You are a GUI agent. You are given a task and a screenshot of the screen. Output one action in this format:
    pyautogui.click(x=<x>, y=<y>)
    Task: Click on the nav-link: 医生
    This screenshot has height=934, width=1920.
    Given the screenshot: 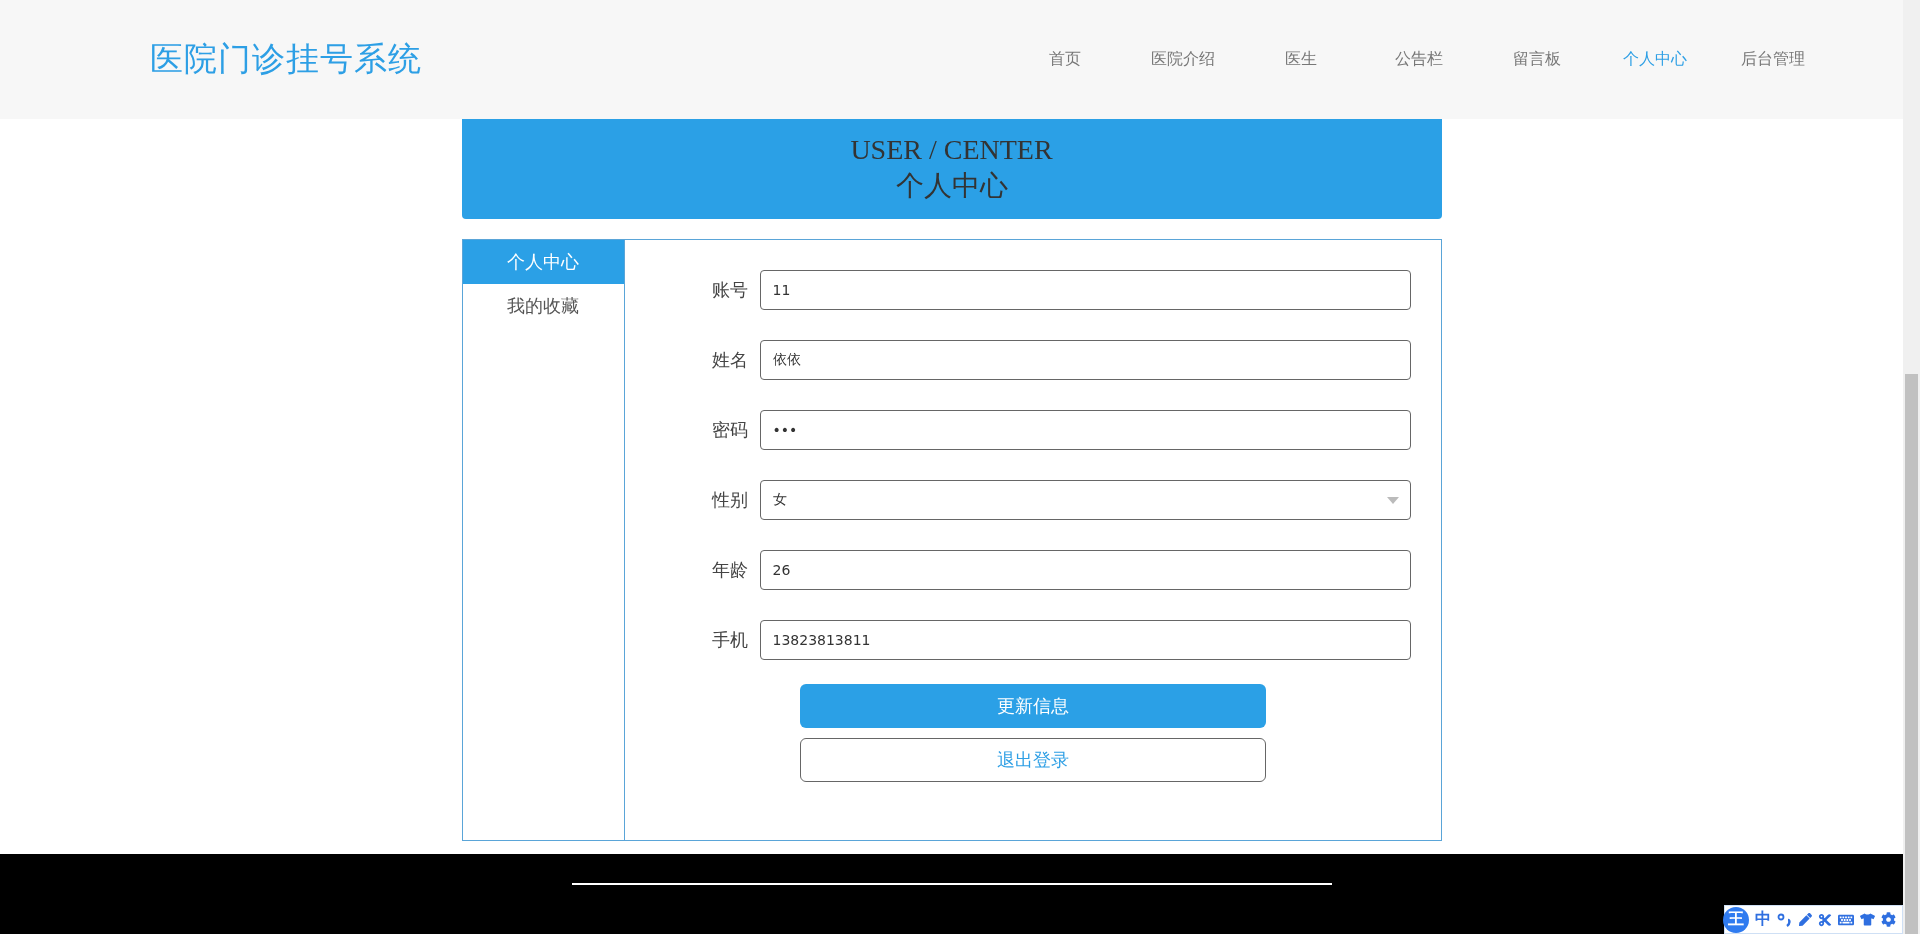 What is the action you would take?
    pyautogui.click(x=1301, y=59)
    